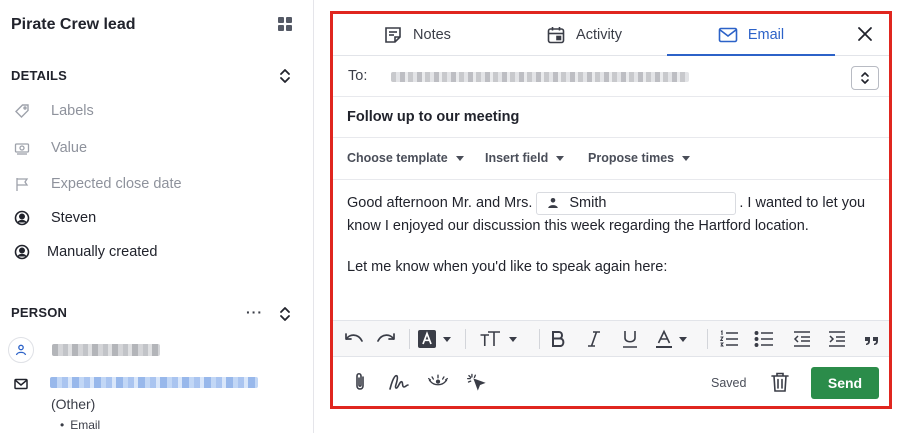 This screenshot has height=433, width=900. Describe the element at coordinates (865, 34) in the screenshot. I see `close-icon` at that location.